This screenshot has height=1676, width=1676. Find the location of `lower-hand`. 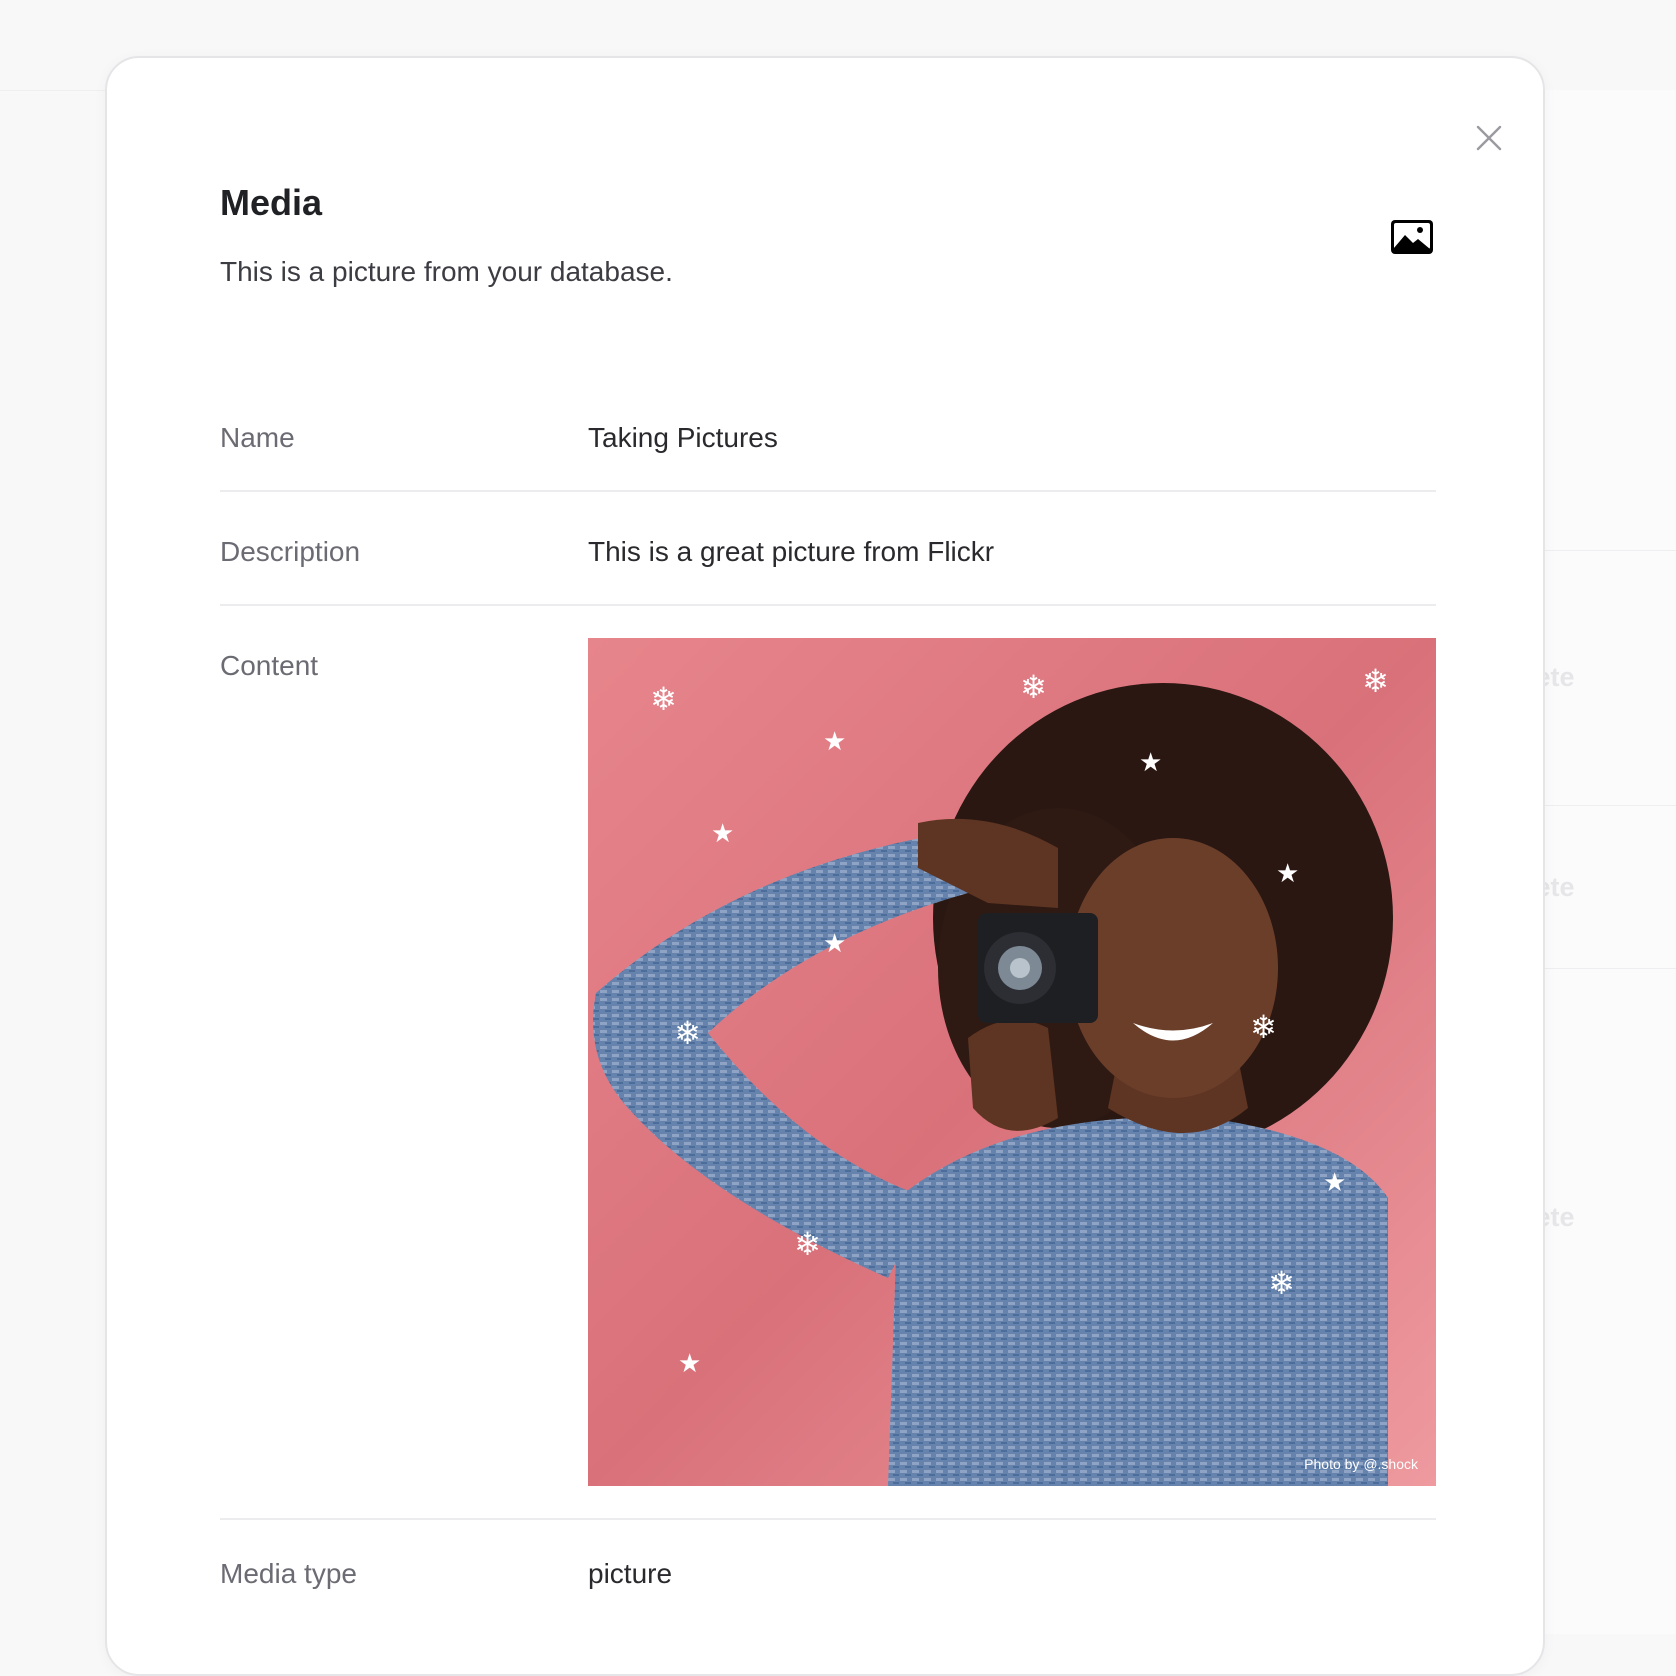

lower-hand is located at coordinates (1013, 1075).